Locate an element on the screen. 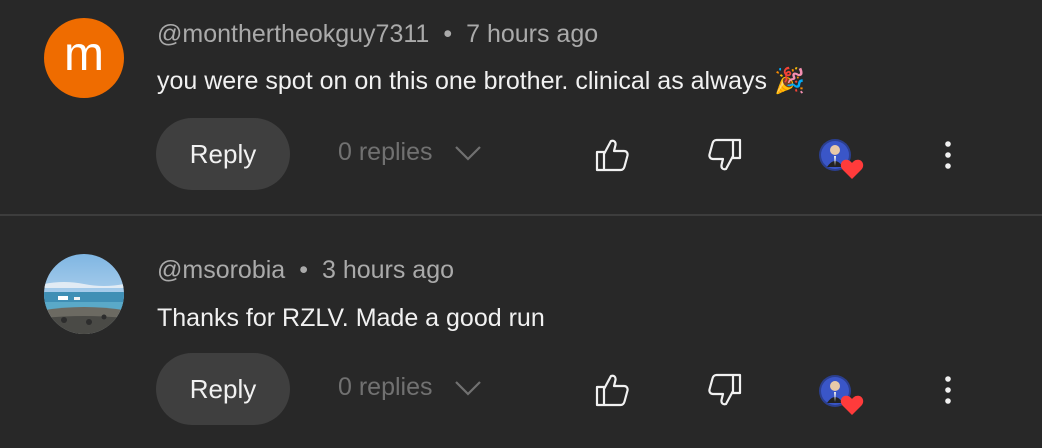  comment-meta: @monthertheokguy7311 • 7 hours ago is located at coordinates (377, 34).